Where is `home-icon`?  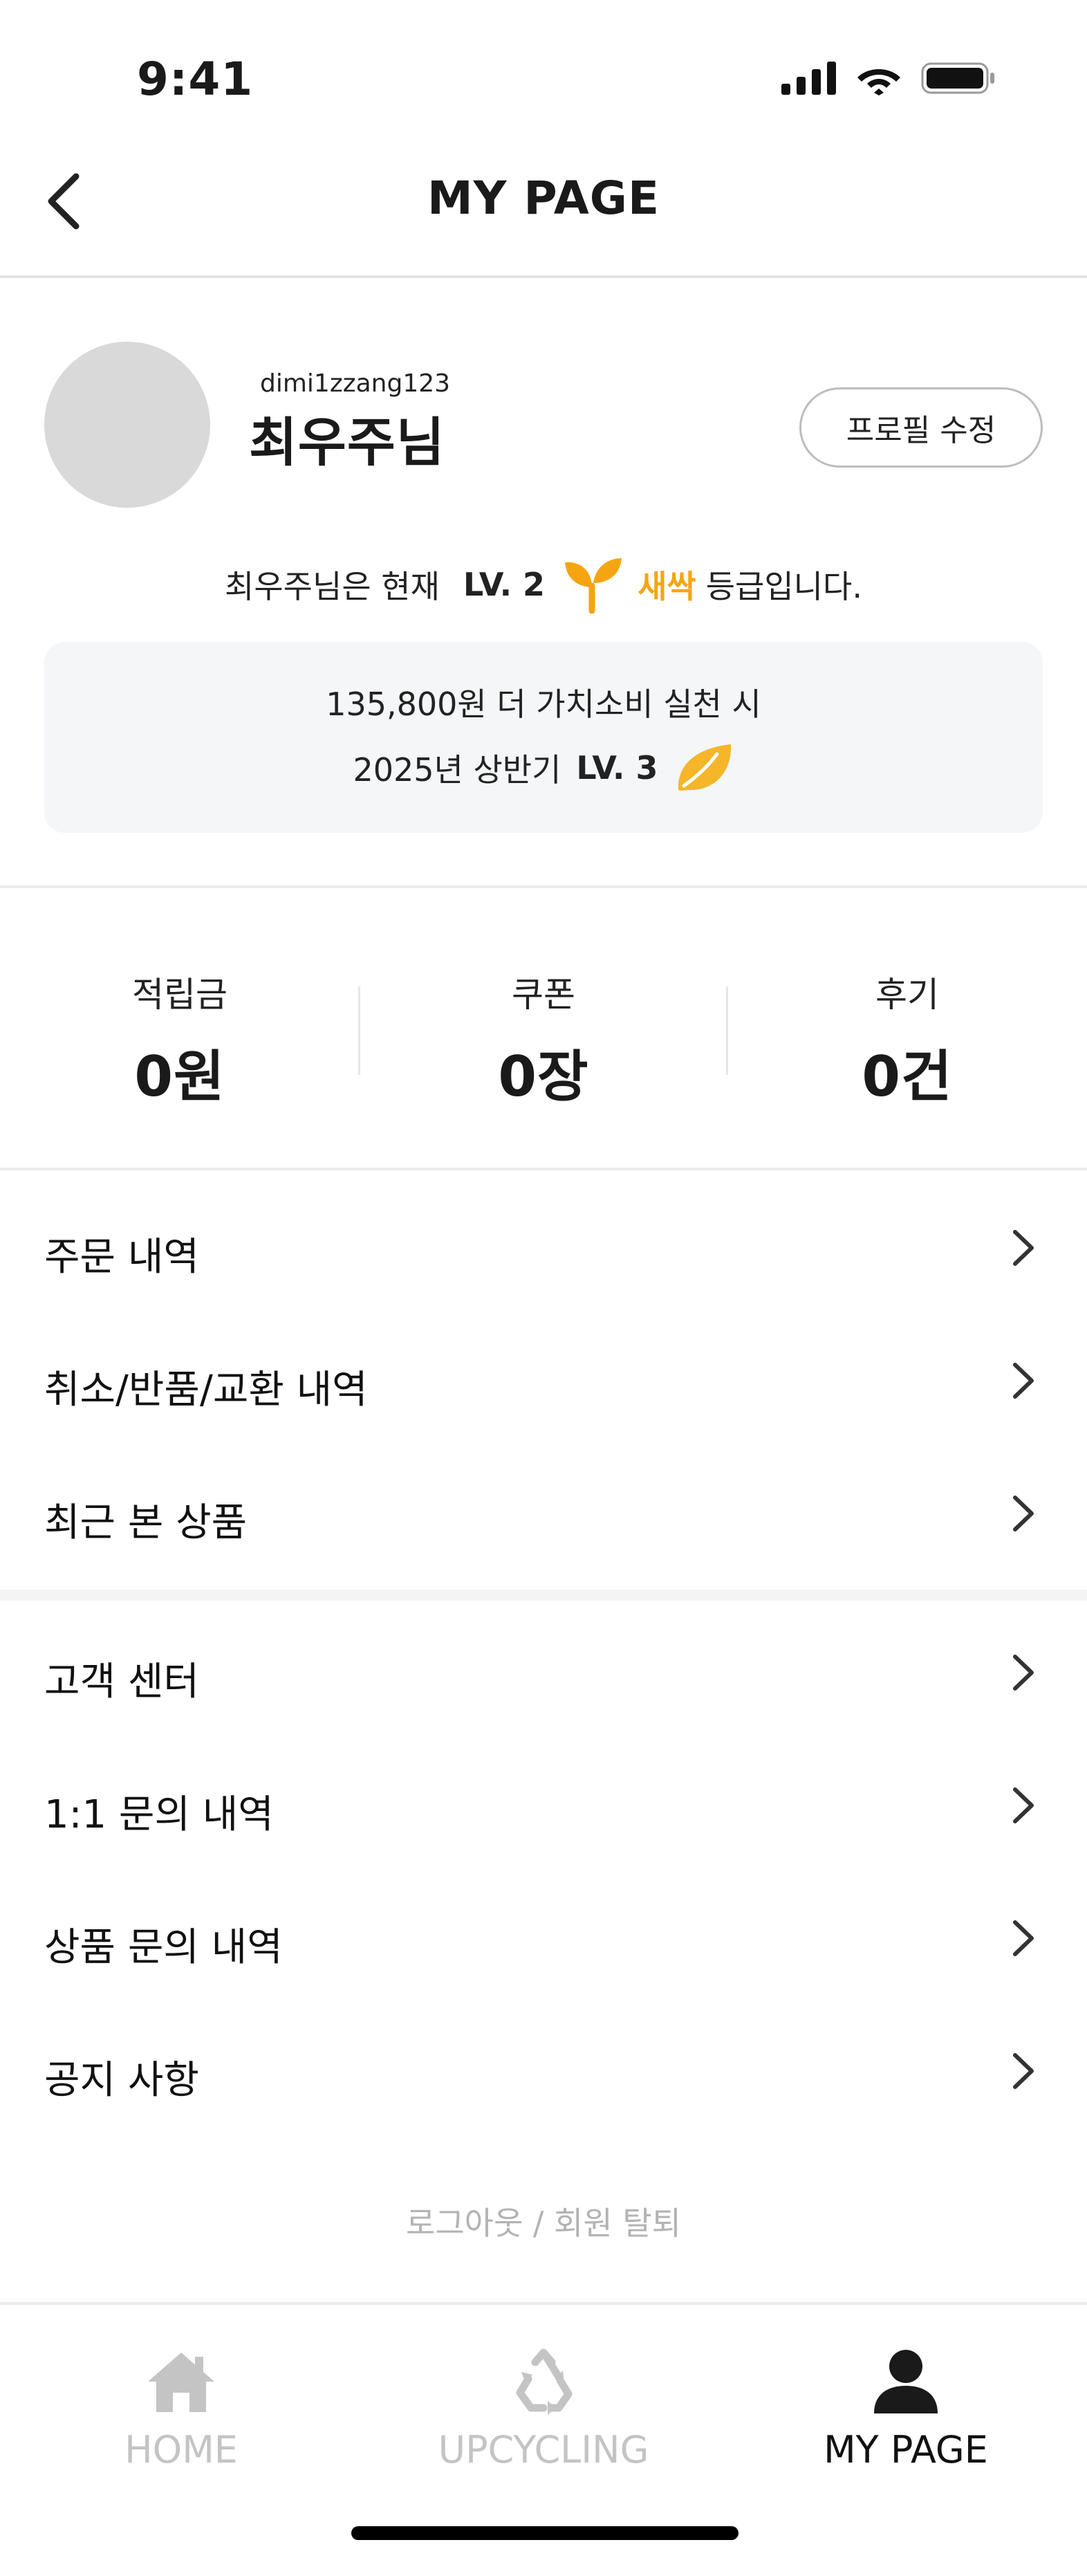
home-icon is located at coordinates (181, 2382).